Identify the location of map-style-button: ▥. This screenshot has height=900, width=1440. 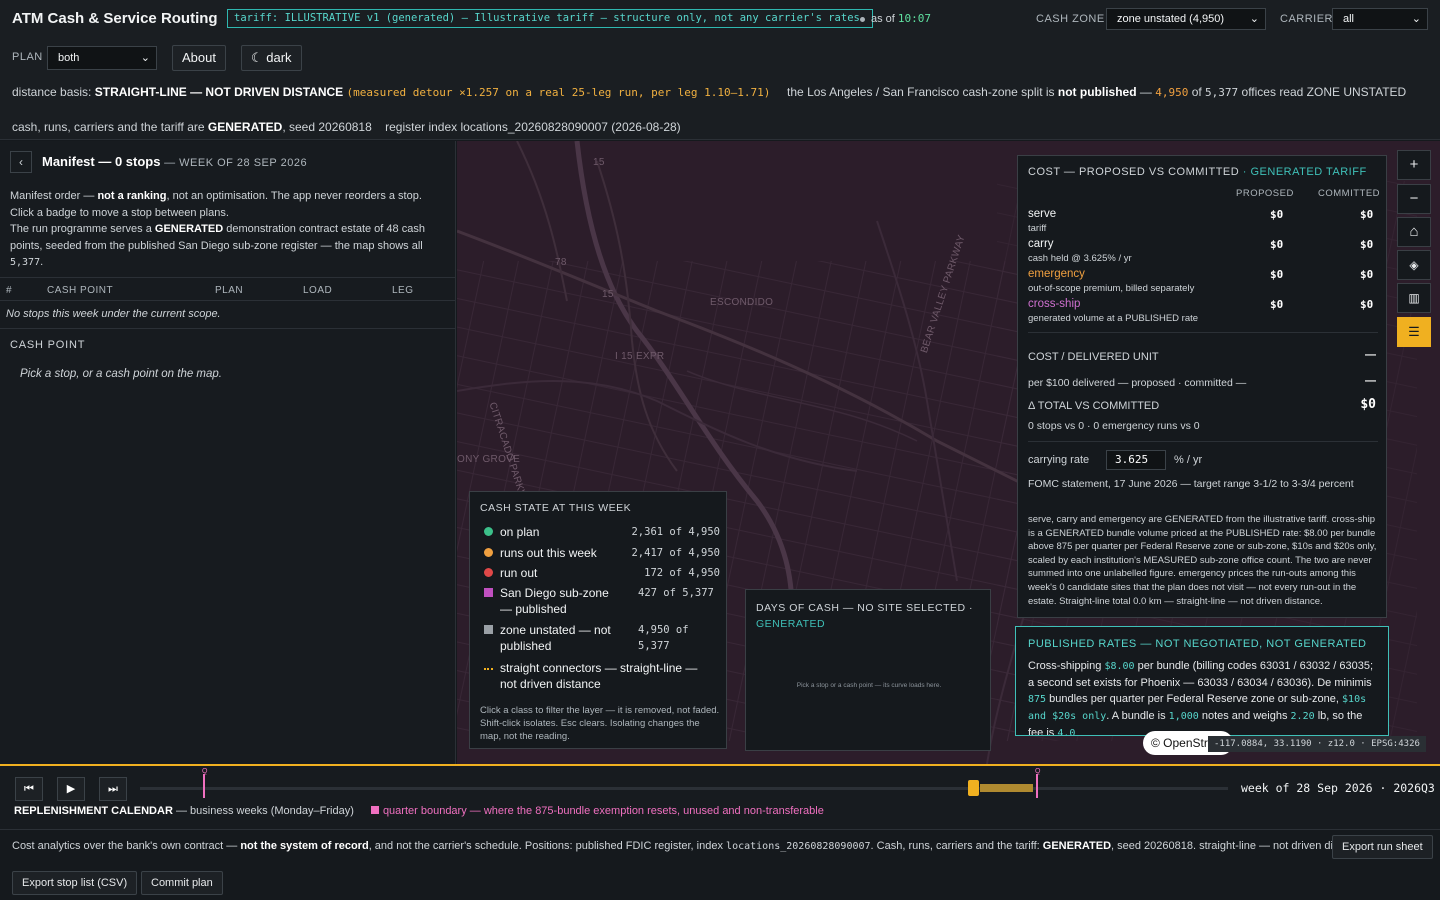
(1414, 298).